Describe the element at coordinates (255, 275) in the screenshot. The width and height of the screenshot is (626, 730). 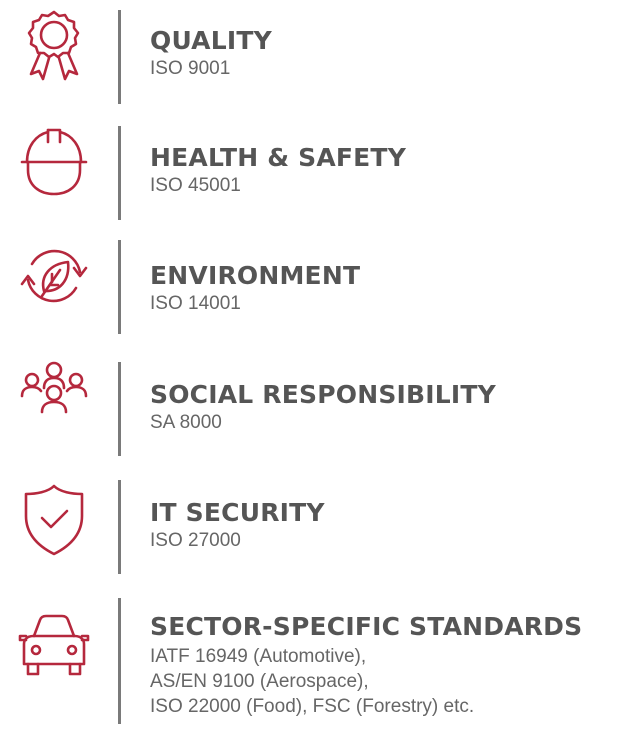
I see `item-title: ENVIRONMENT` at that location.